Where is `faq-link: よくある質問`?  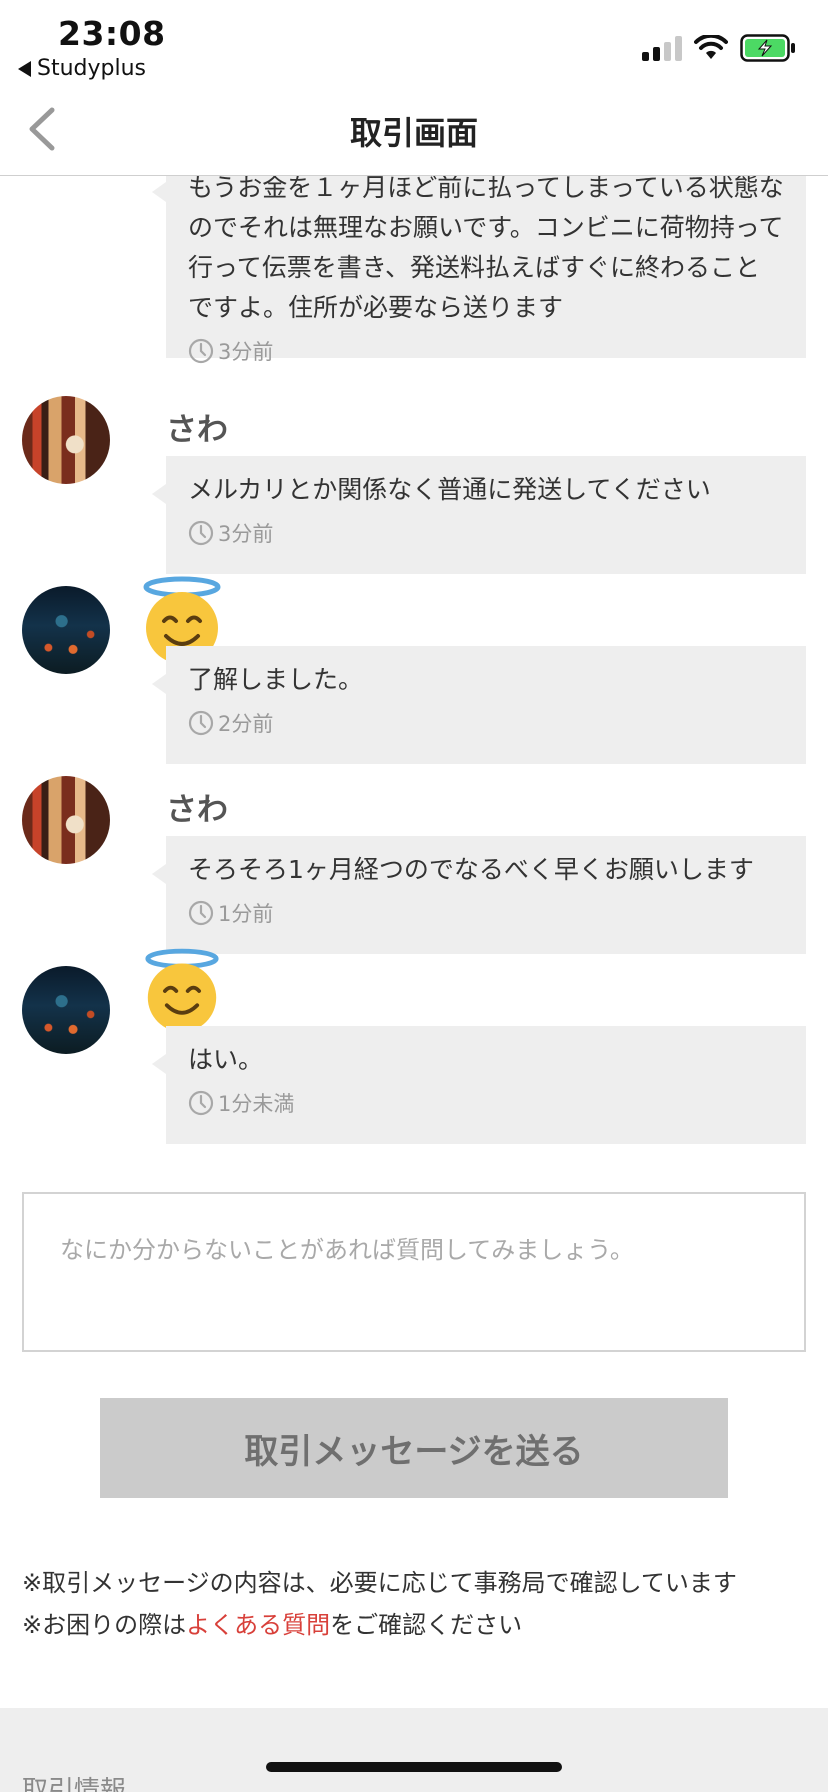
faq-link: よくある質問 is located at coordinates (258, 1625).